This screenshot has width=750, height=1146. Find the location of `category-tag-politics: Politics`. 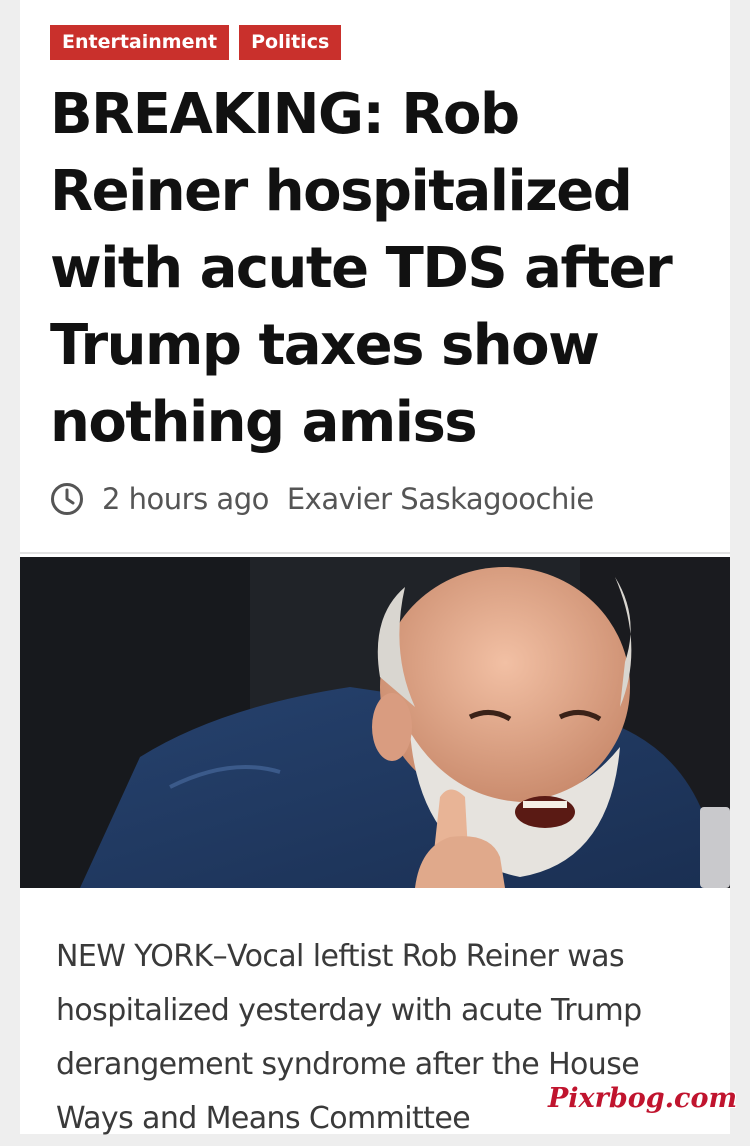

category-tag-politics: Politics is located at coordinates (290, 42).